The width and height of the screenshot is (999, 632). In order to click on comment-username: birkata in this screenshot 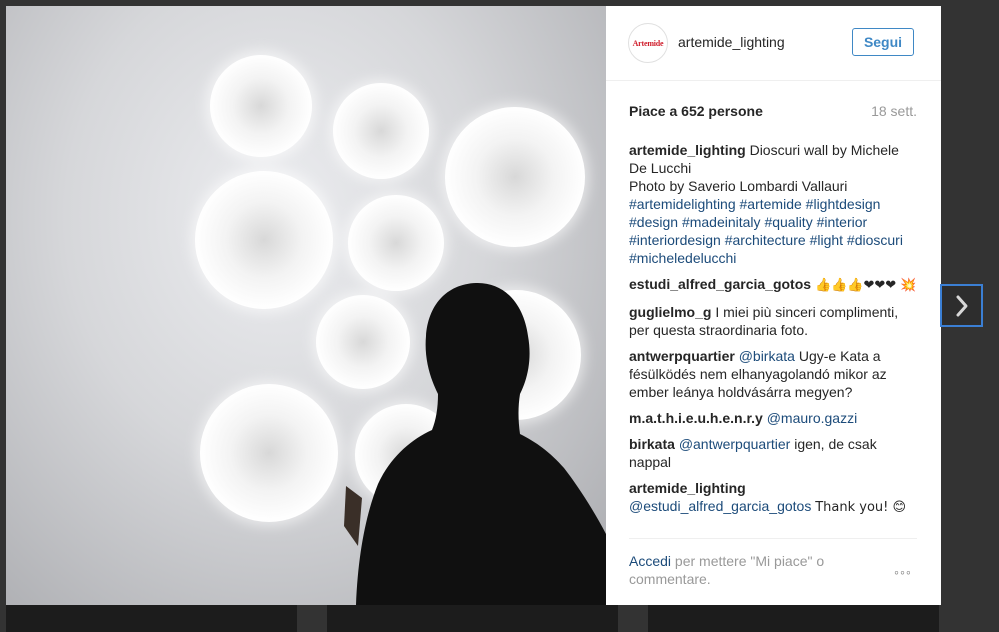, I will do `click(652, 444)`.